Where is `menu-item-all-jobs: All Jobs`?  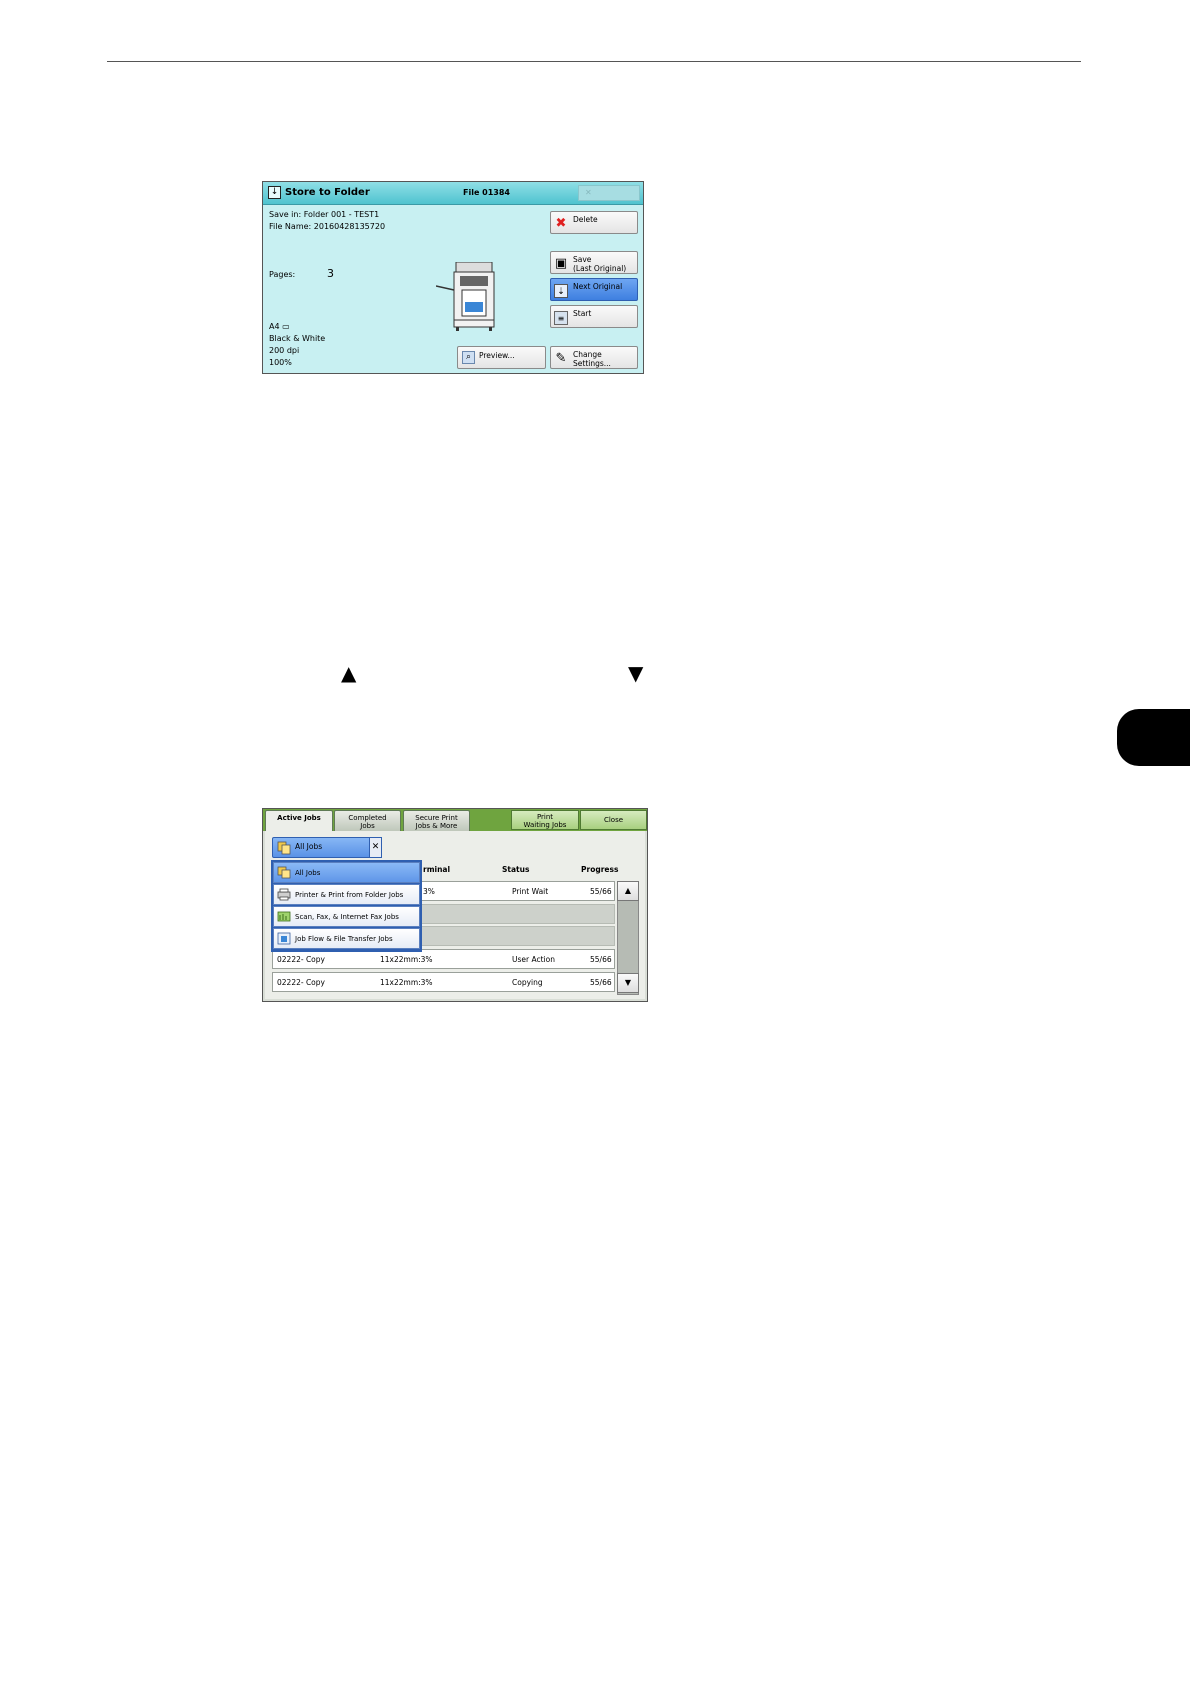
menu-item-all-jobs: All Jobs is located at coordinates (346, 872).